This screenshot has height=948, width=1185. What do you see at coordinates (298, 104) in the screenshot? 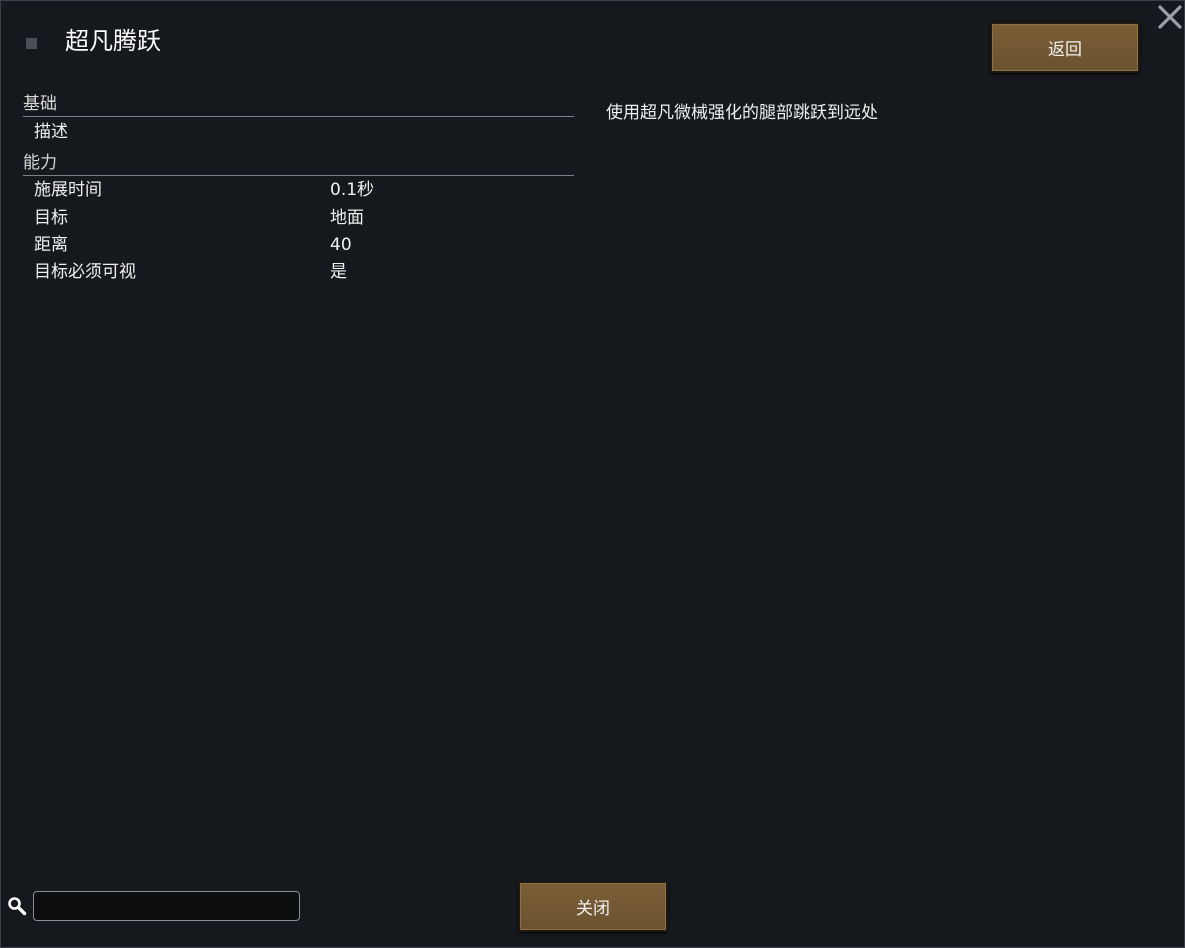
I see `section-header-basic: 基础` at bounding box center [298, 104].